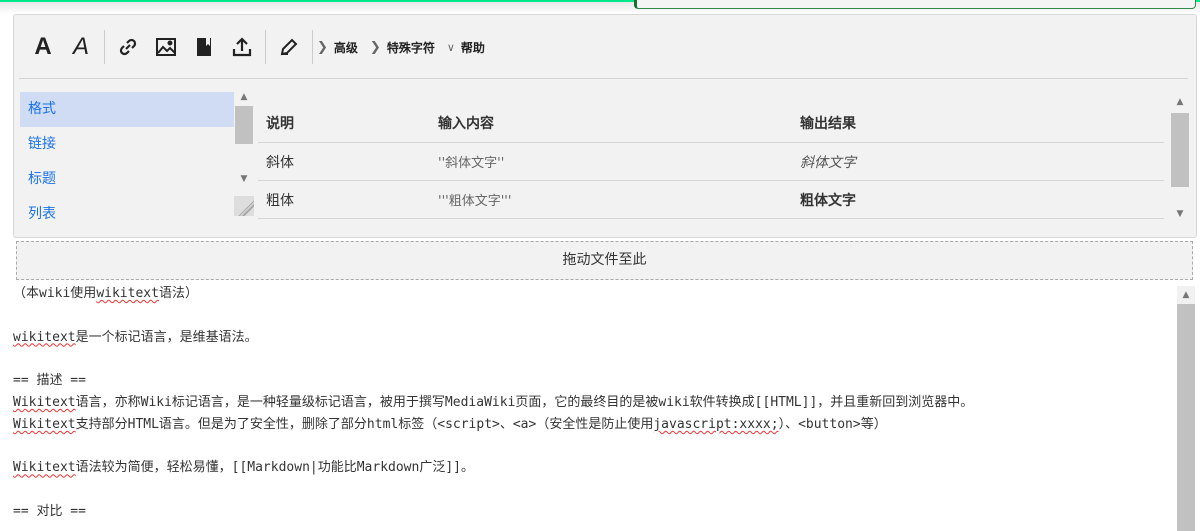 The image size is (1200, 531). I want to click on menu-label: 帮助, so click(472, 47).